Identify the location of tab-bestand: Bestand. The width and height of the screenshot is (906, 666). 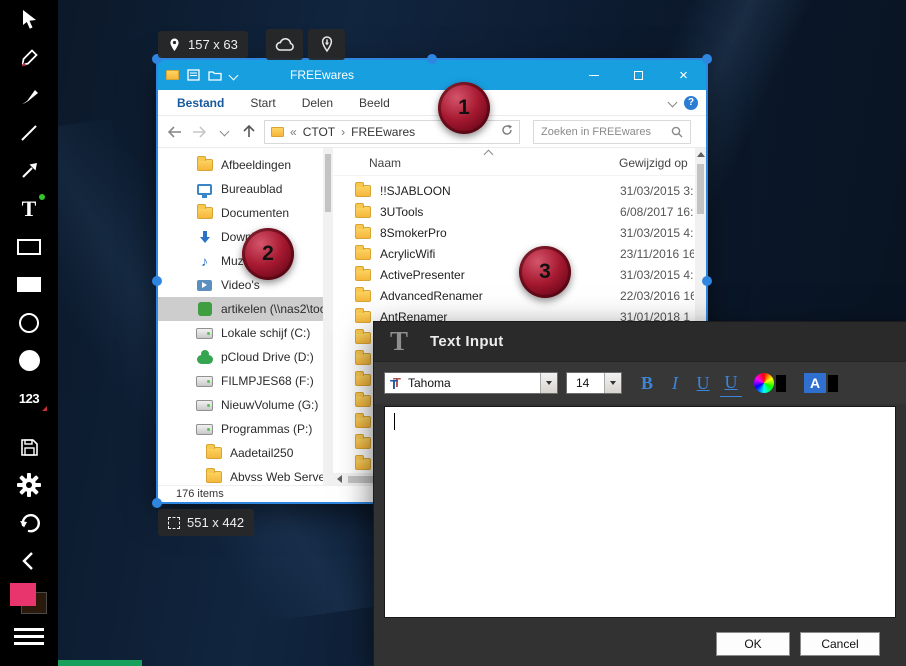
(200, 102).